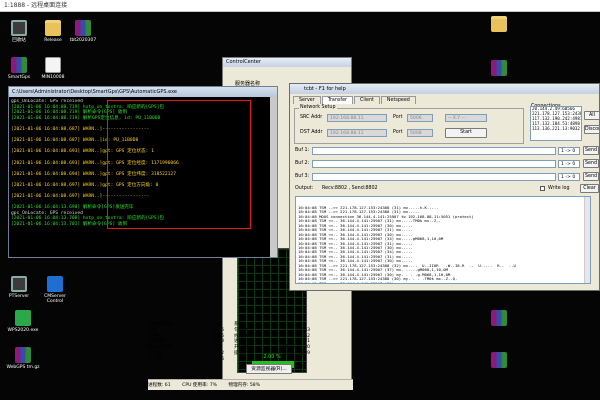  I want to click on desktop-icon-wps: WPS2020.exe, so click(23, 321).